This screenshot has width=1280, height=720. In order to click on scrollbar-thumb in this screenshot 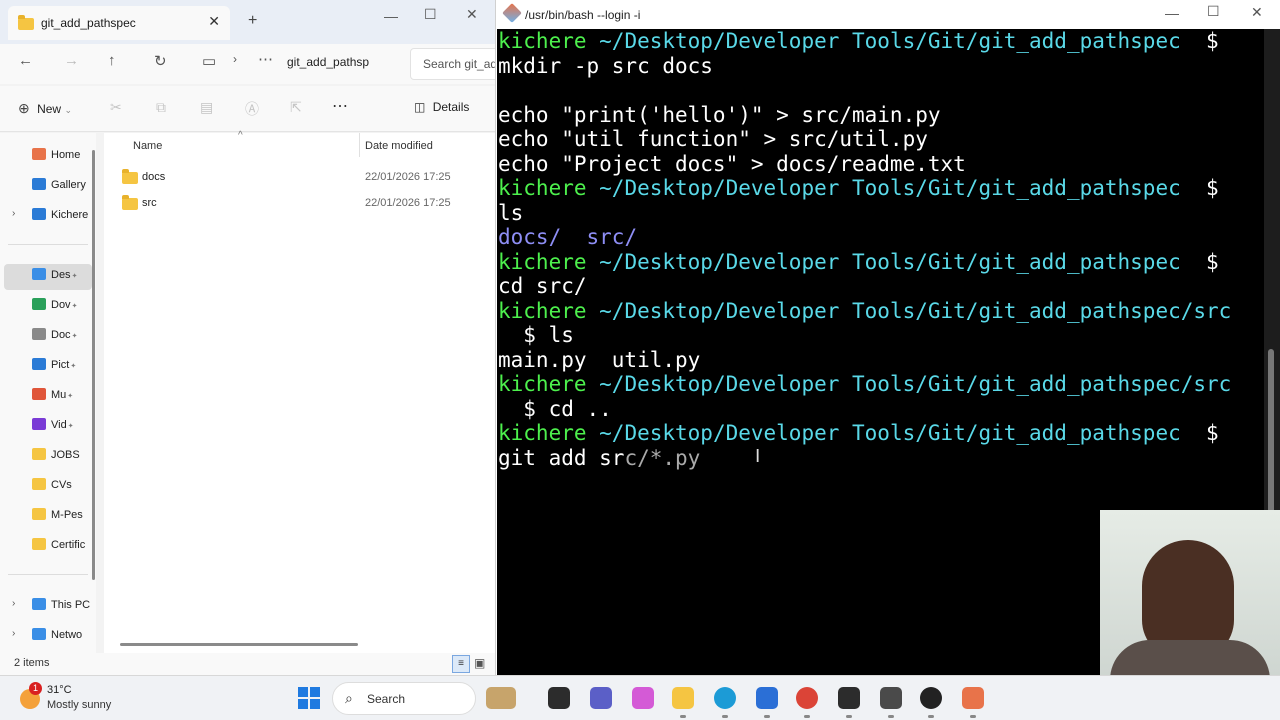, I will do `click(1271, 439)`.